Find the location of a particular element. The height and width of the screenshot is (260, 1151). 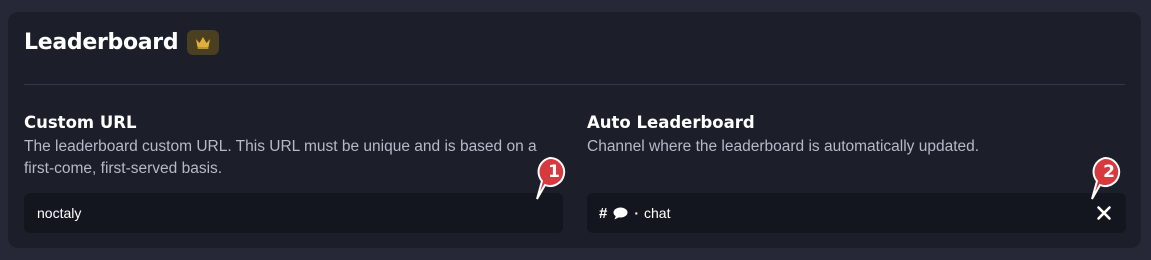

channel-select: # · chat is located at coordinates (856, 213).